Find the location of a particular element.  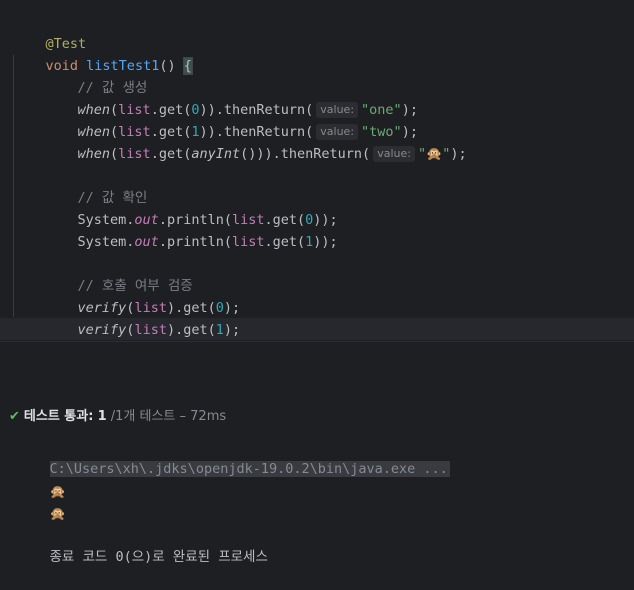

when-call: when is located at coordinates (94, 154).